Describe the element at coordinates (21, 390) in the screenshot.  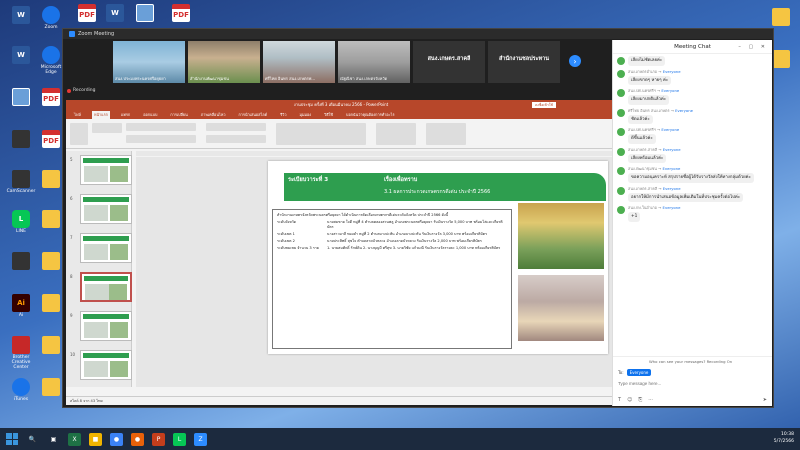
I see `desktop-icon: iTunes` at that location.